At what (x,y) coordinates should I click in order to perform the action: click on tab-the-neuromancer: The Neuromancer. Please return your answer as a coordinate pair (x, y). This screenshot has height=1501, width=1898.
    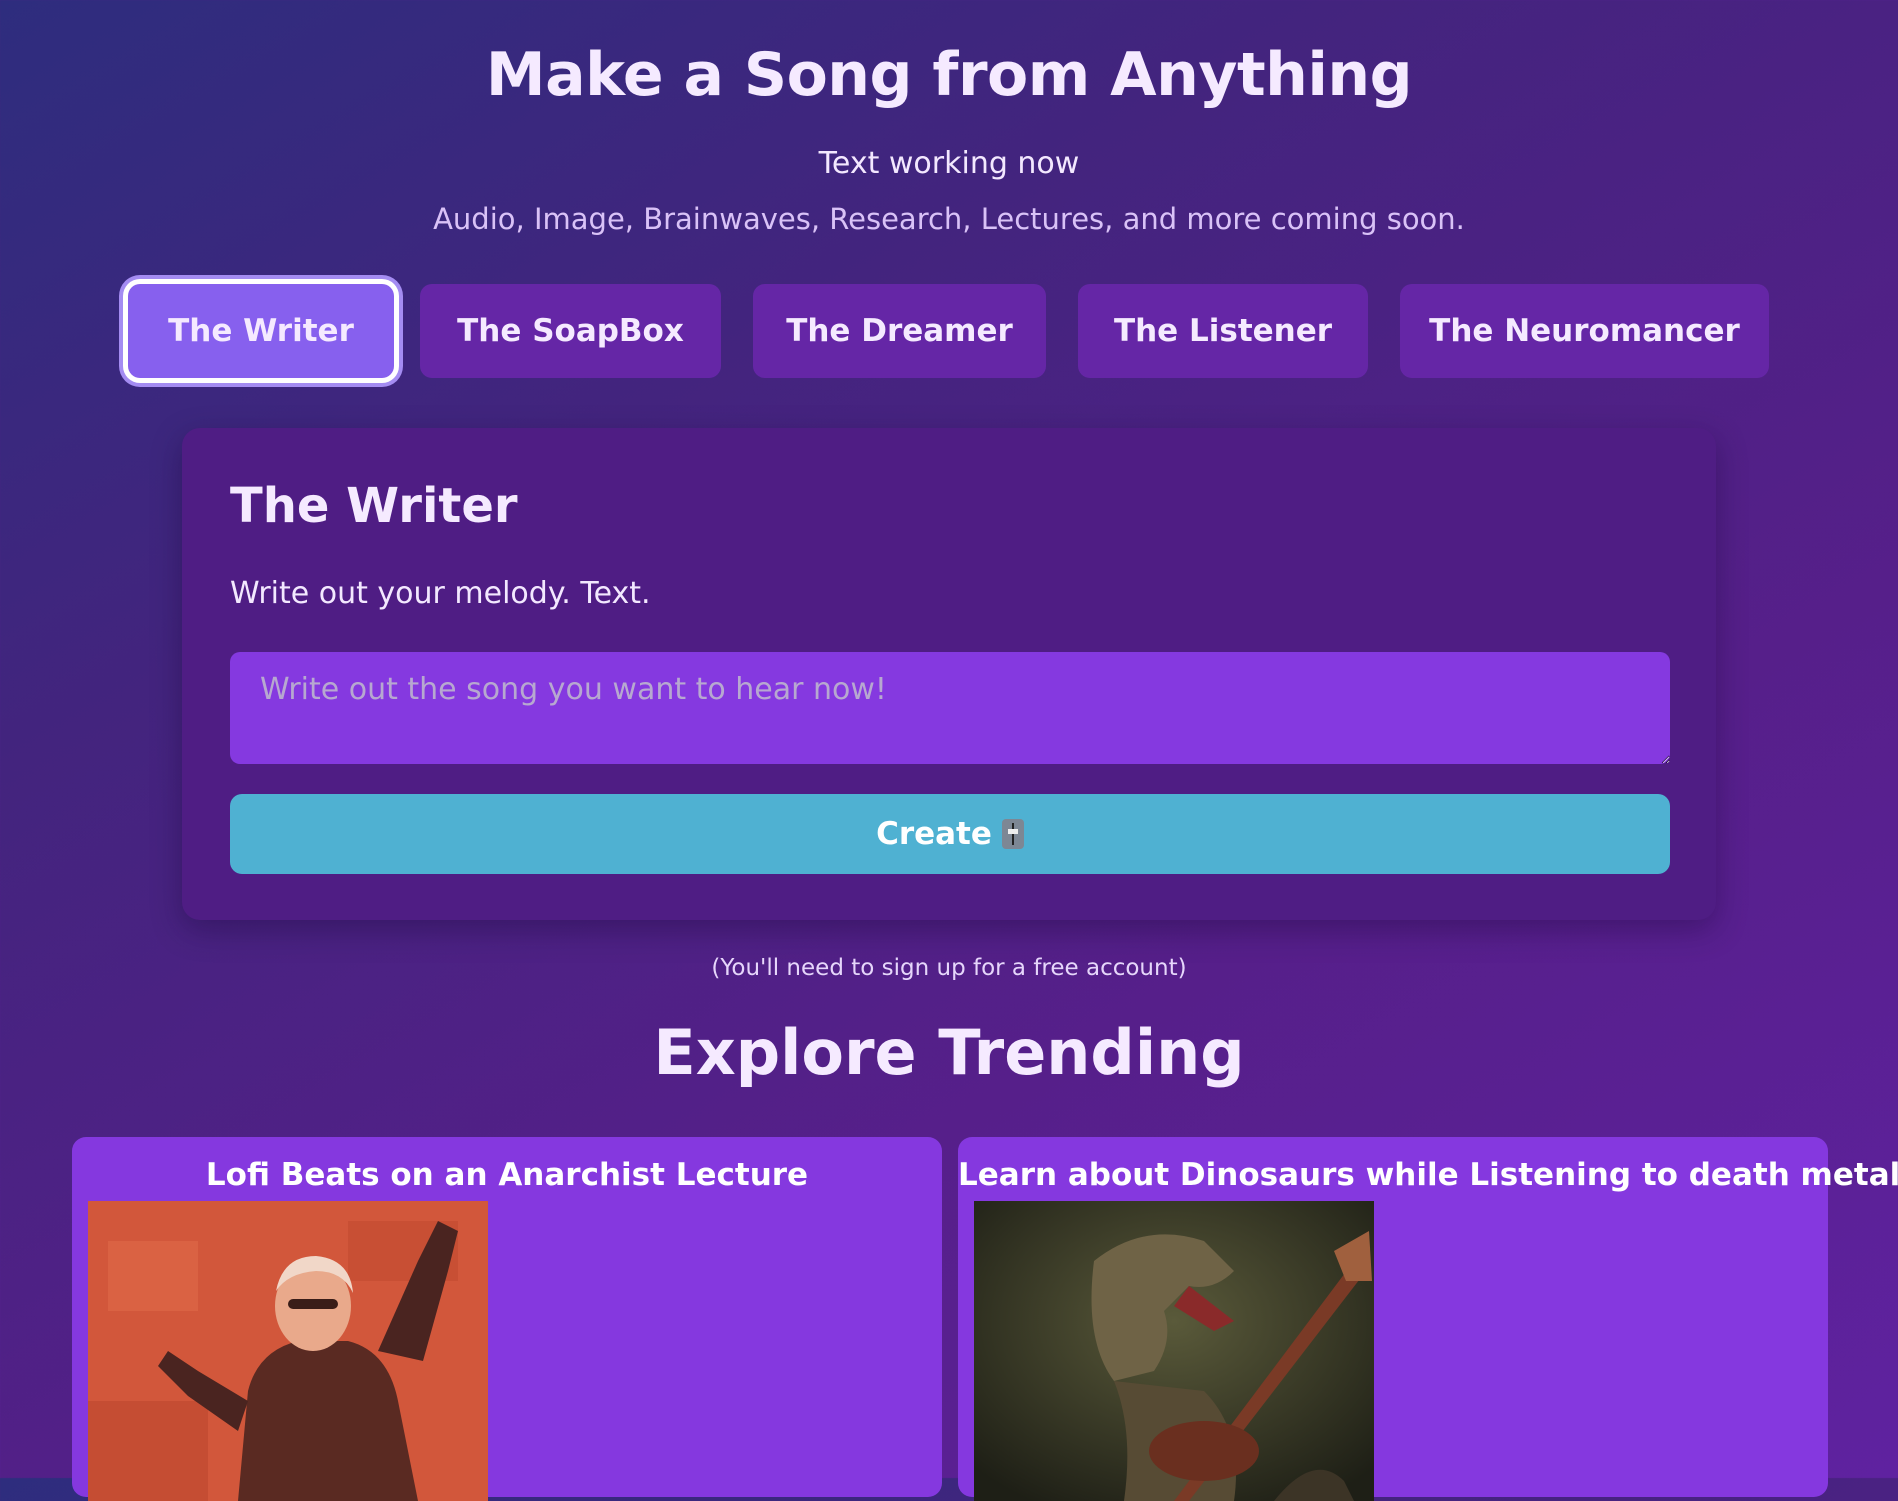
    Looking at the image, I should click on (1584, 331).